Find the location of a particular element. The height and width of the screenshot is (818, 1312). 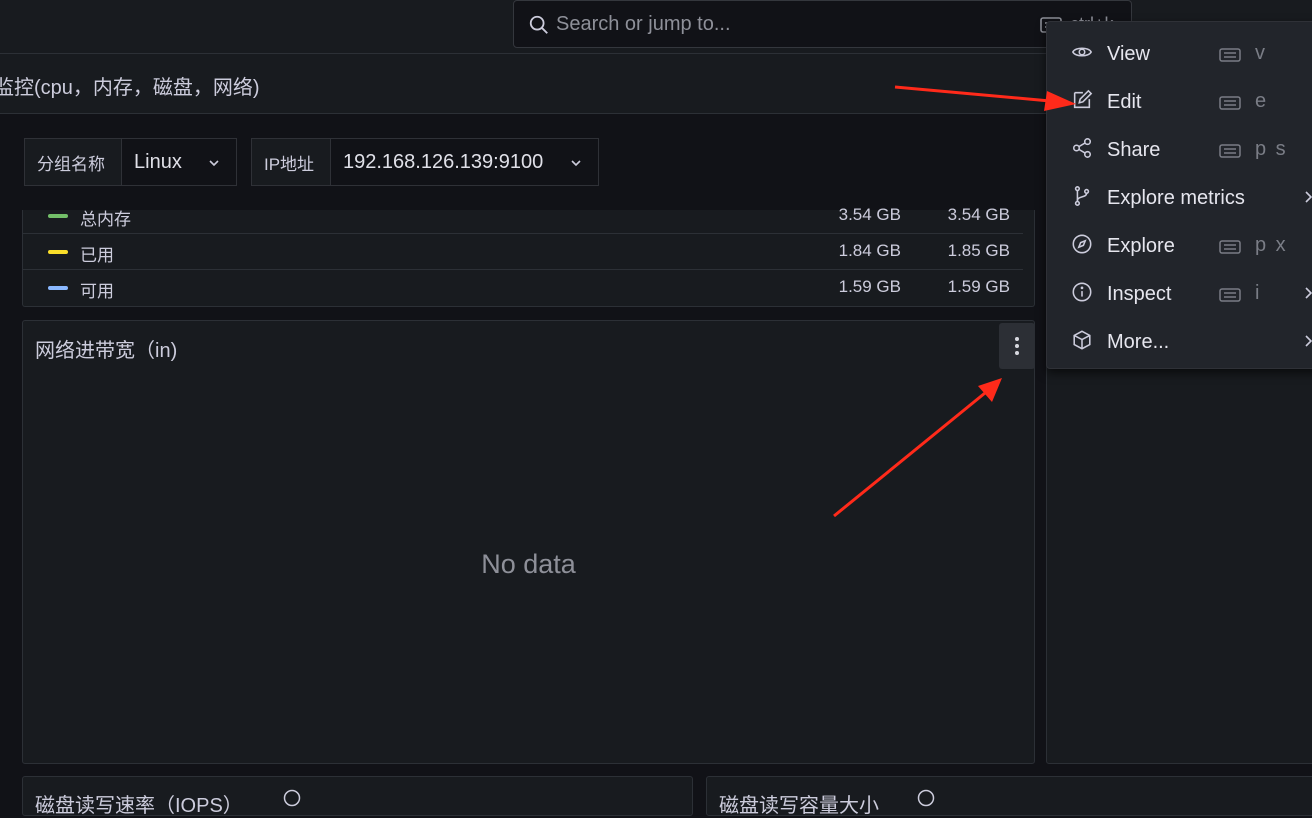

legend-name: 总内存 is located at coordinates (105, 219).